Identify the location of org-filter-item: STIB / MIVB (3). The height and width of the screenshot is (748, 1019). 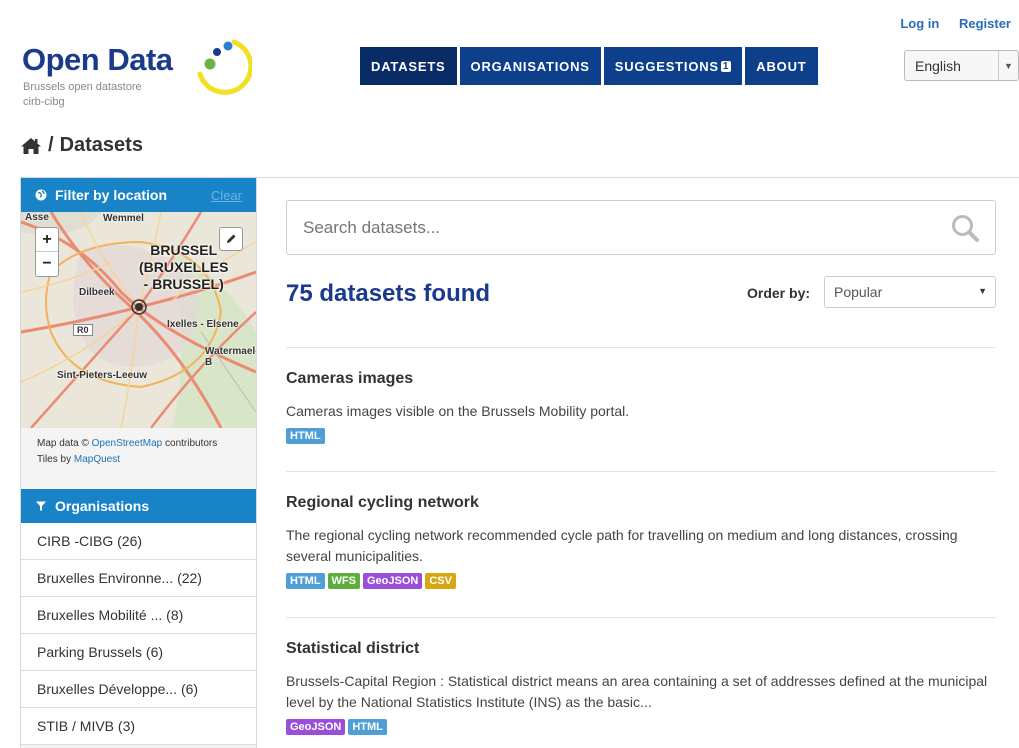
(138, 726).